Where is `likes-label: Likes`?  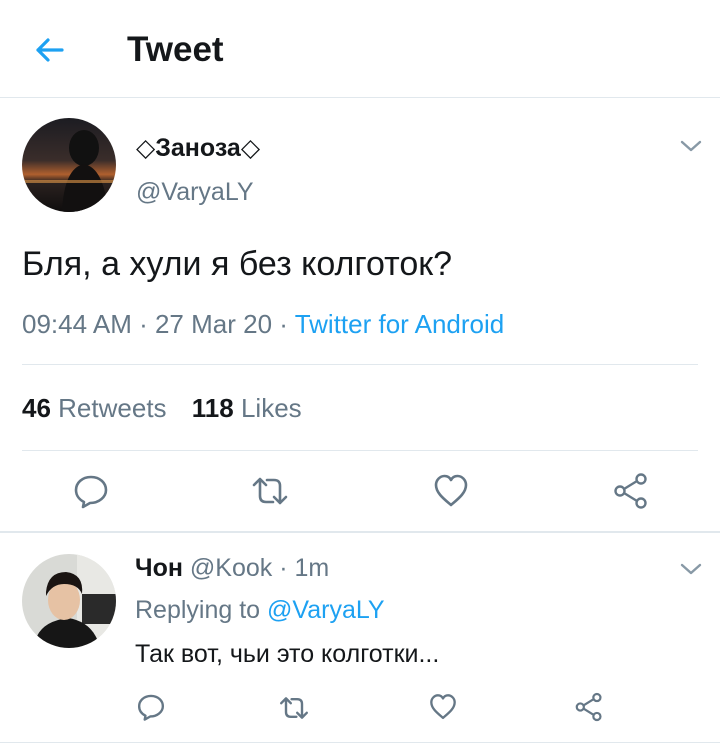 likes-label: Likes is located at coordinates (271, 408).